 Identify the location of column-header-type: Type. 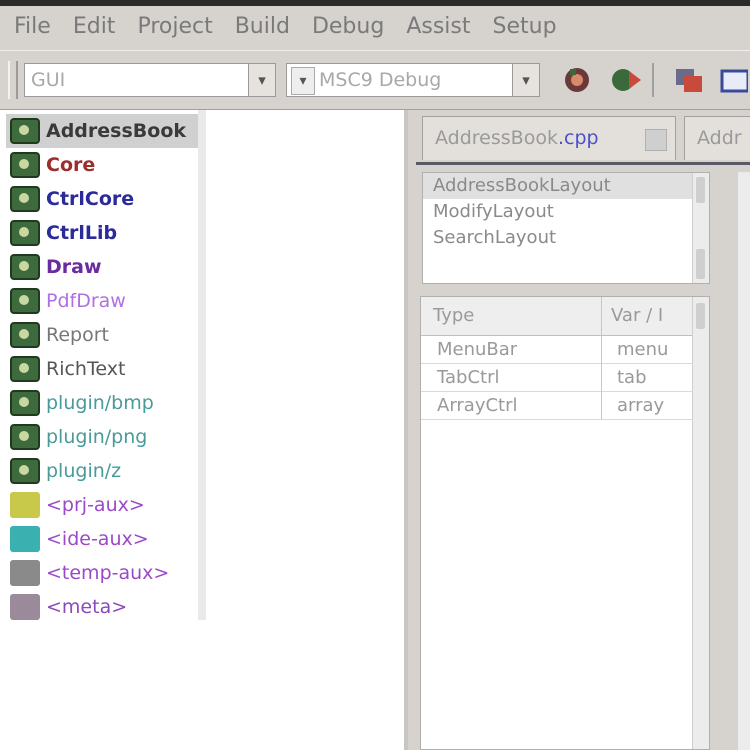
(453, 315).